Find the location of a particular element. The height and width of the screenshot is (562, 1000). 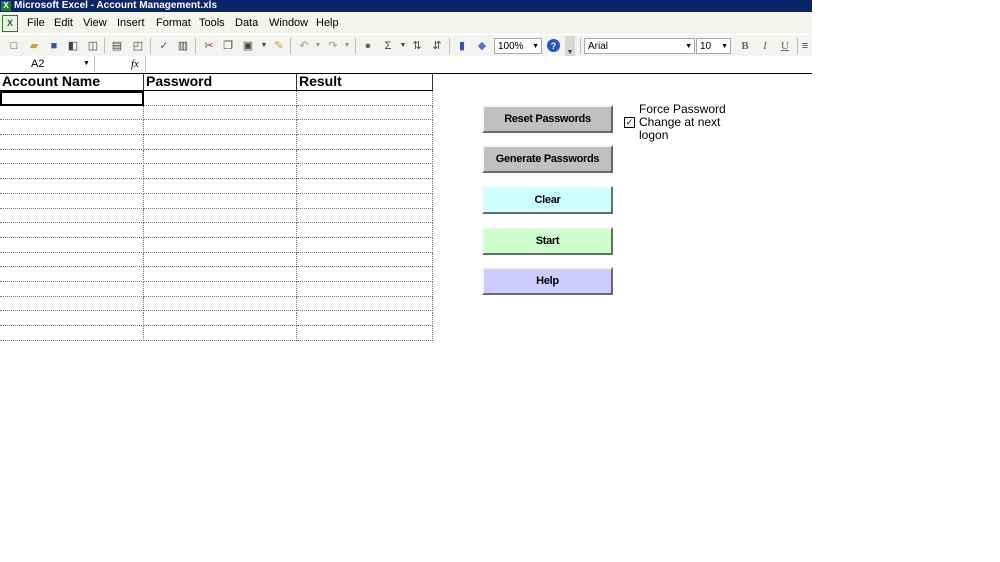

bold-button: B is located at coordinates (745, 46).